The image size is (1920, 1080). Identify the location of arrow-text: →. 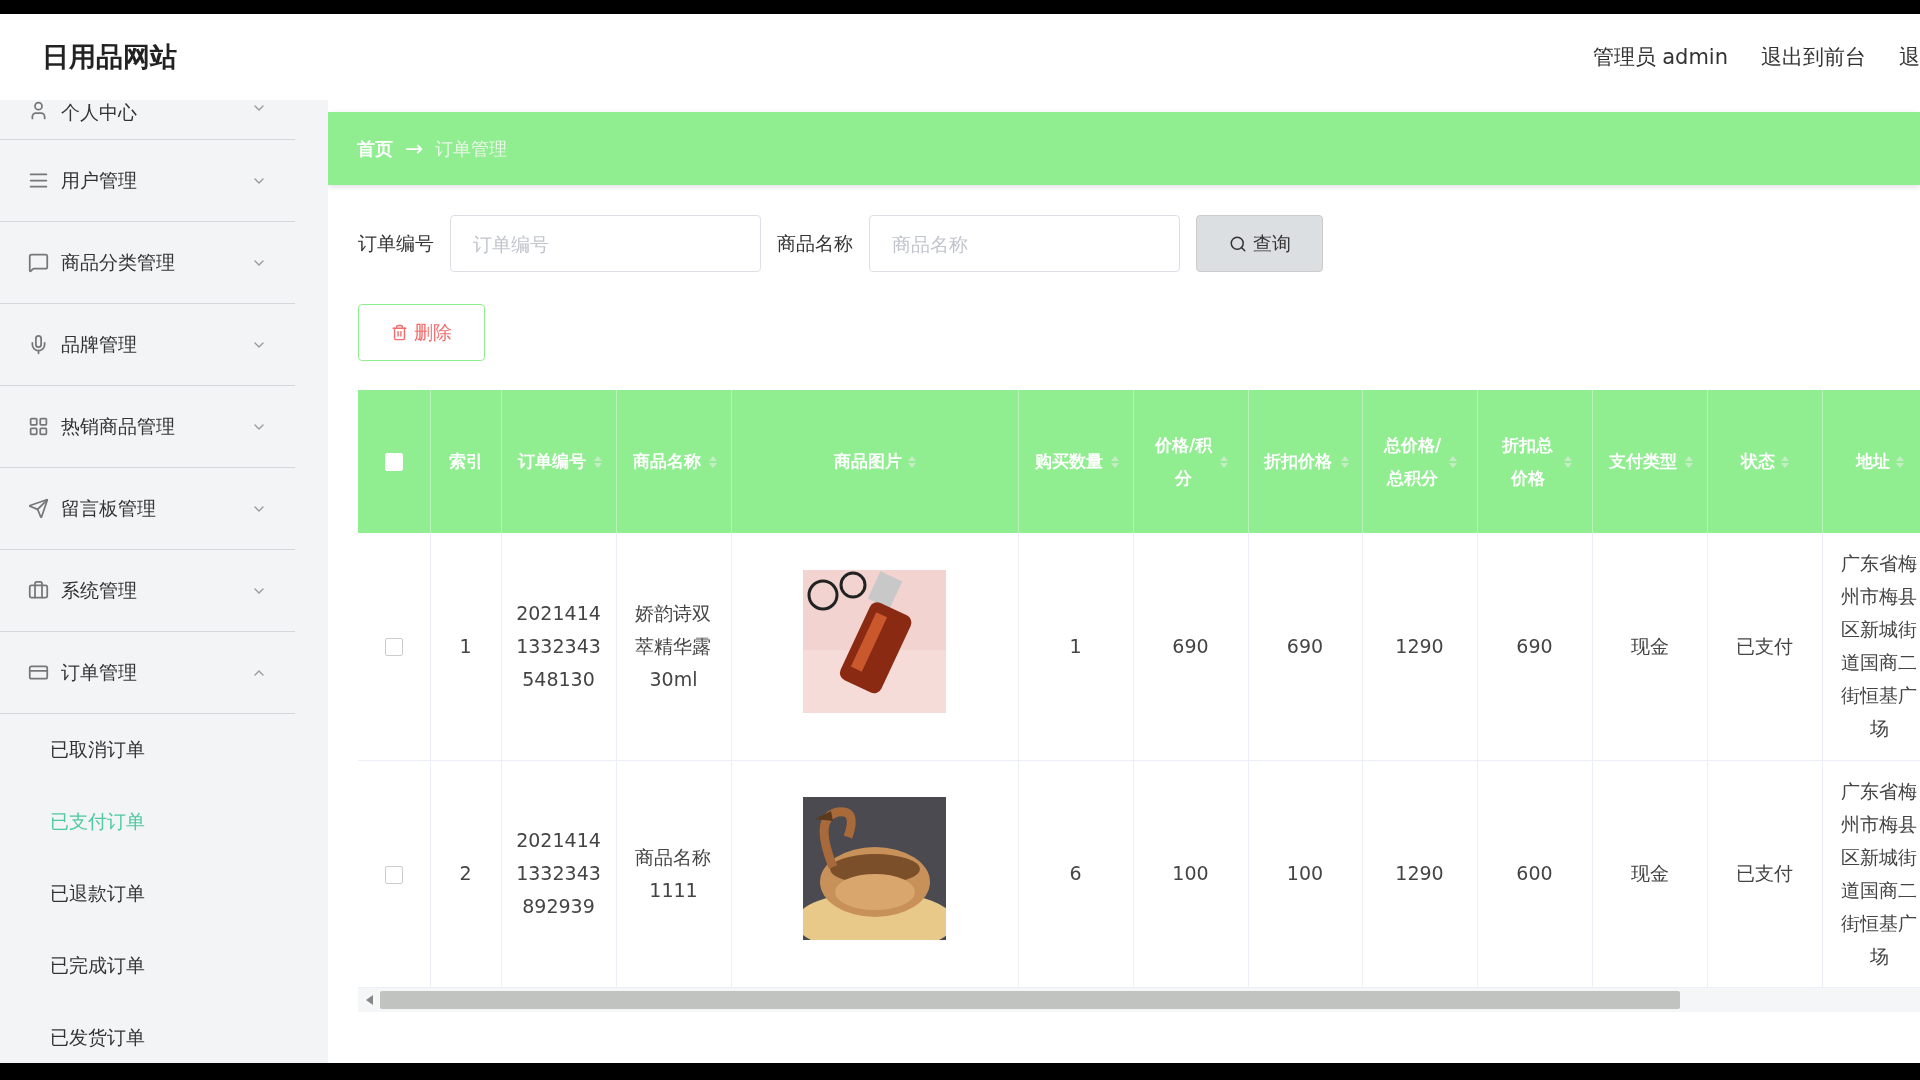
(414, 148).